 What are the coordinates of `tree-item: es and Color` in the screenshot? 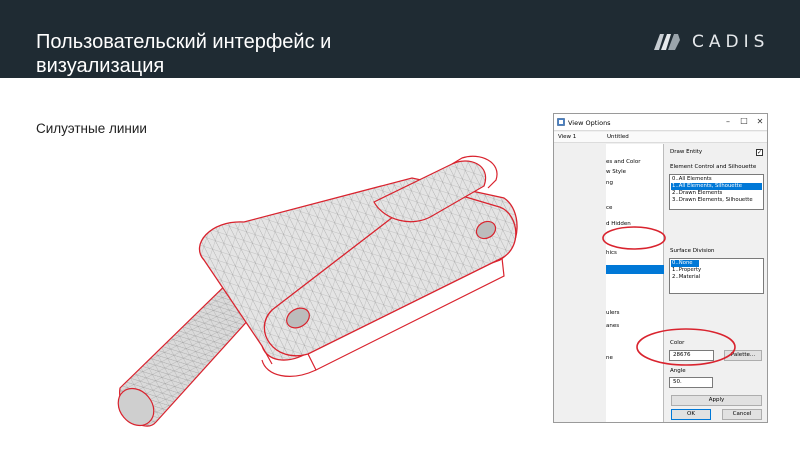 It's located at (623, 162).